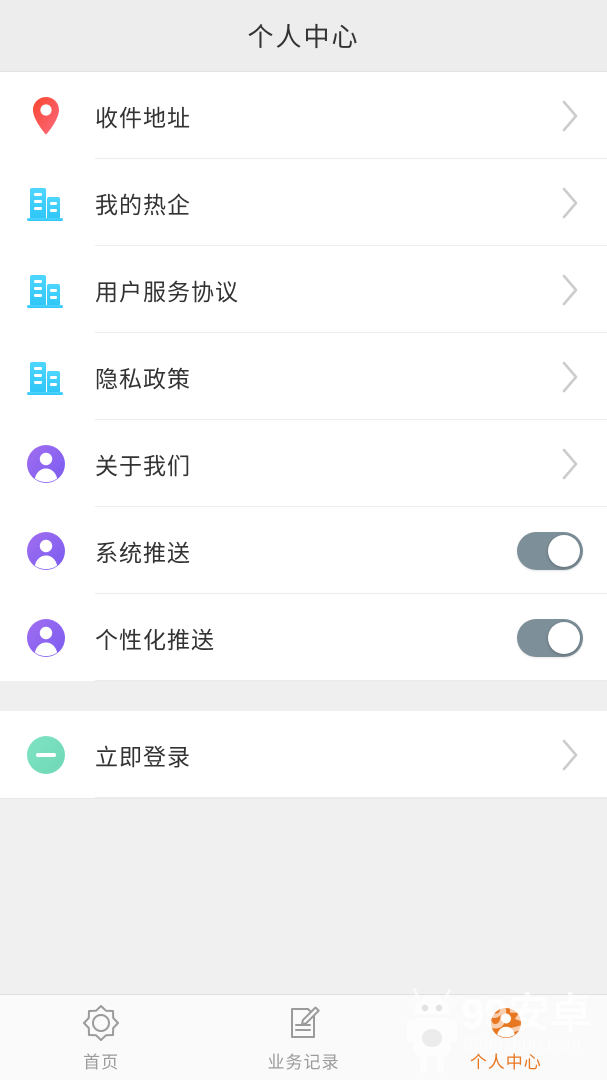  What do you see at coordinates (167, 291) in the screenshot?
I see `settings-row-label: 用户服务协议` at bounding box center [167, 291].